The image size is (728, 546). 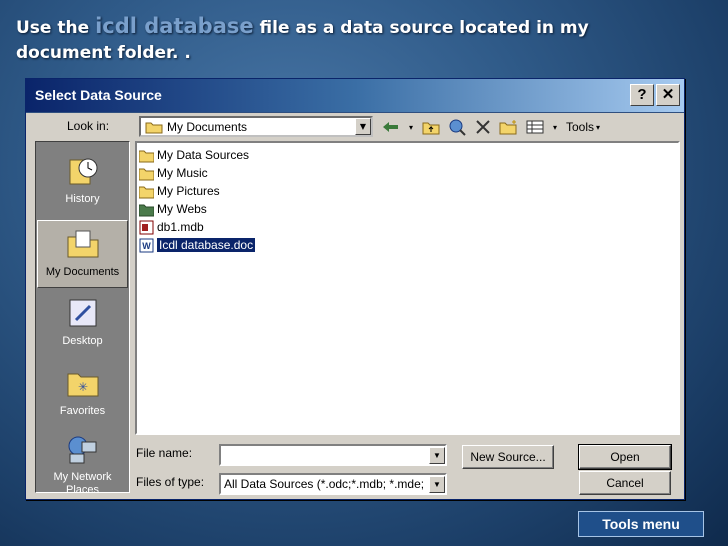 I want to click on caption-text-before: Use the, so click(x=56, y=28).